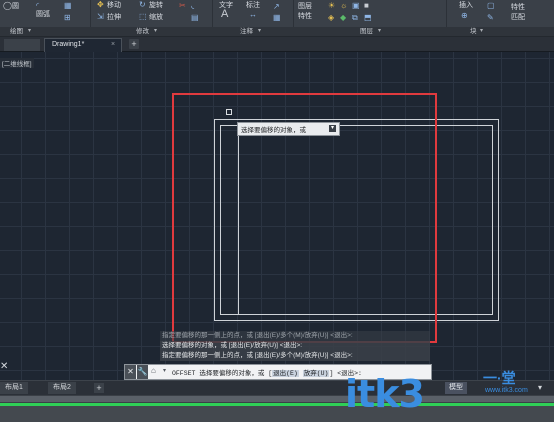 Image resolution: width=554 pixels, height=422 pixels. I want to click on watermark-url: www.itk3.com, so click(506, 390).